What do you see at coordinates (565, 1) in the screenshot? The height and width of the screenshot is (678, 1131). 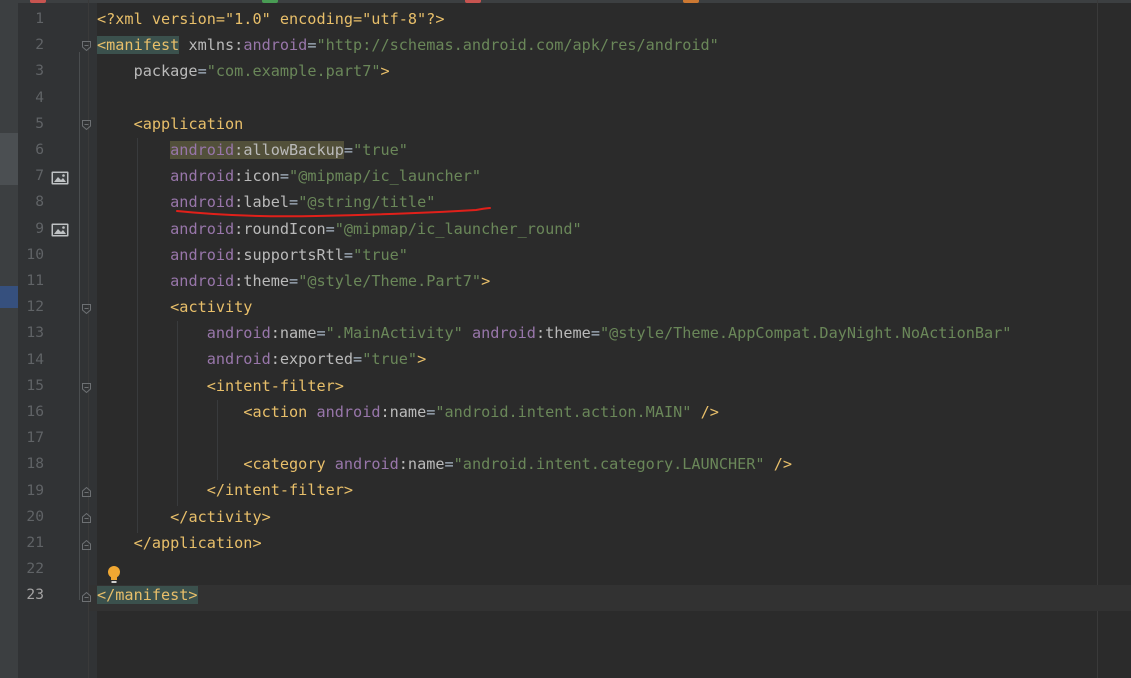 I see `editor-tabs-edge` at bounding box center [565, 1].